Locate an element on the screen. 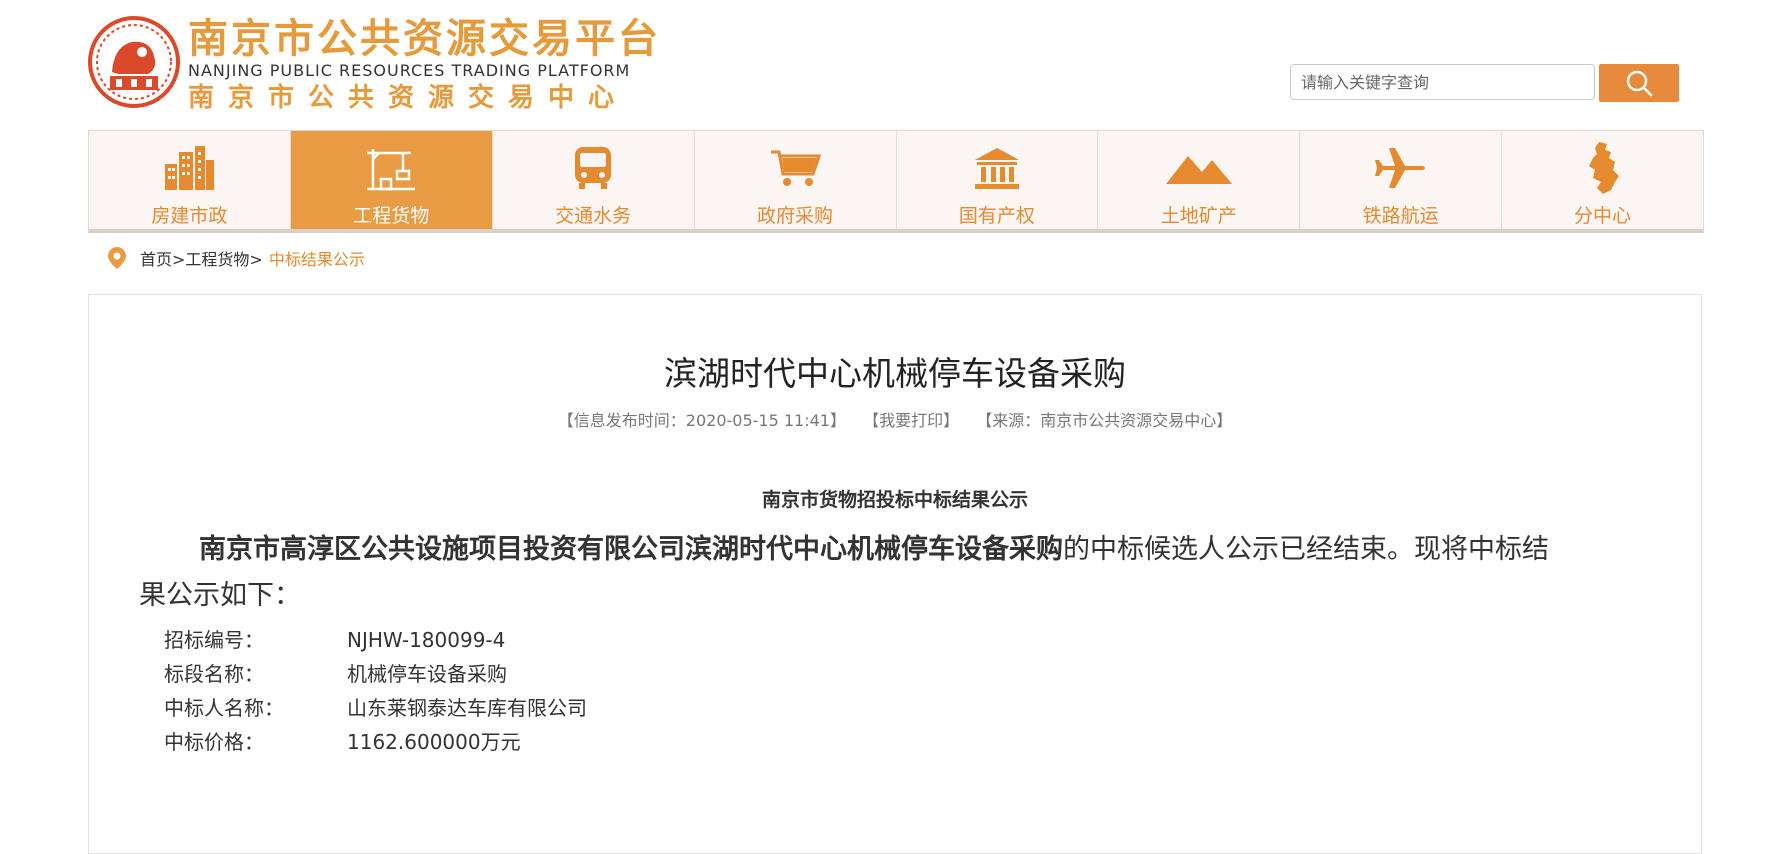 Image resolution: width=1792 pixels, height=854 pixels. breadcrumb-home-link: 首页> is located at coordinates (162, 258).